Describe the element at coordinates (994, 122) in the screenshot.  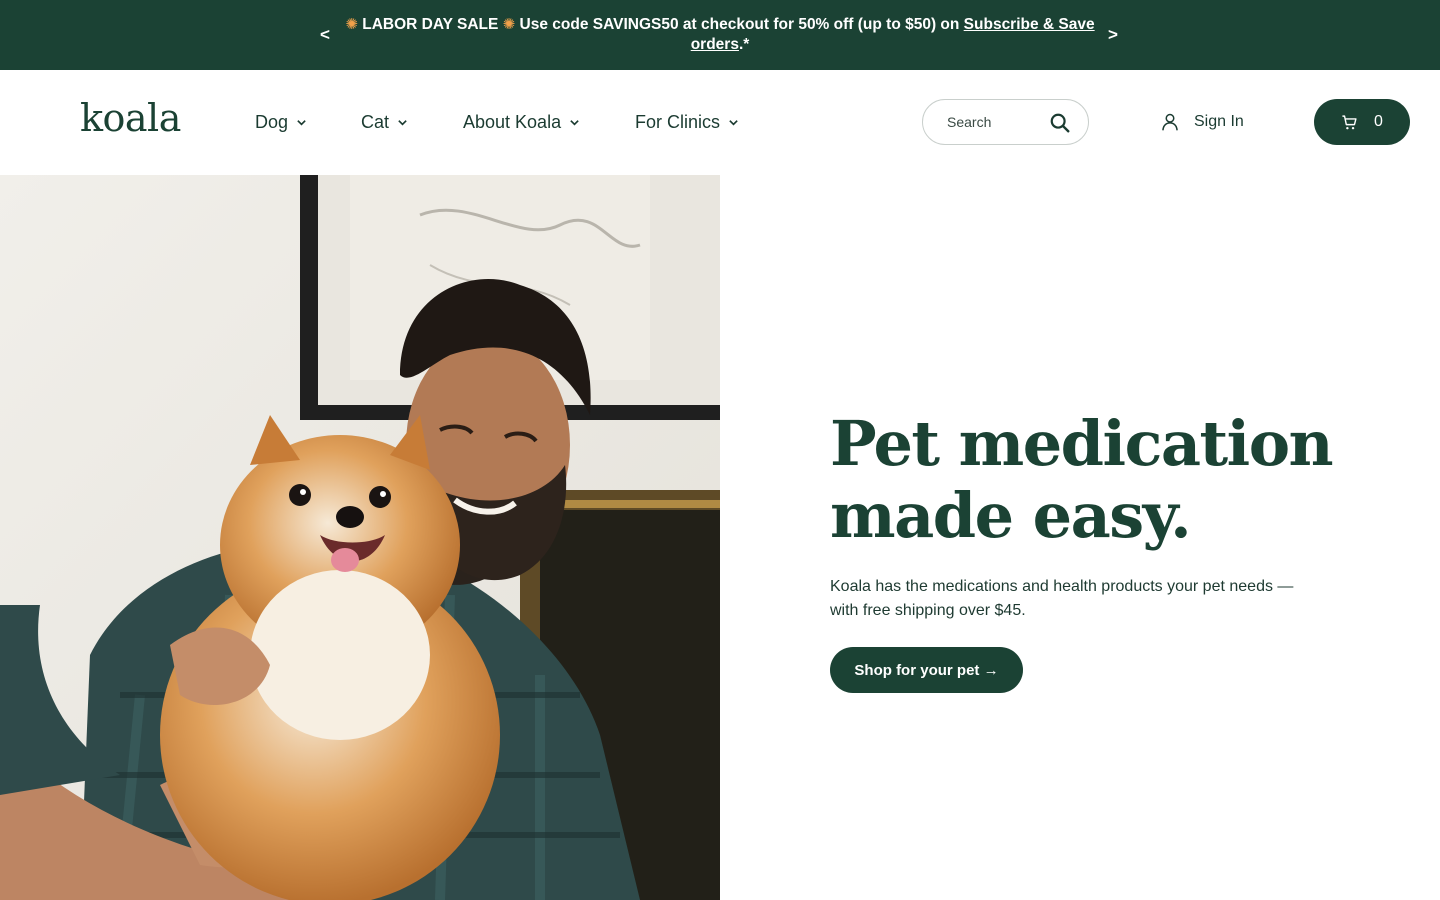
I see `search-input` at that location.